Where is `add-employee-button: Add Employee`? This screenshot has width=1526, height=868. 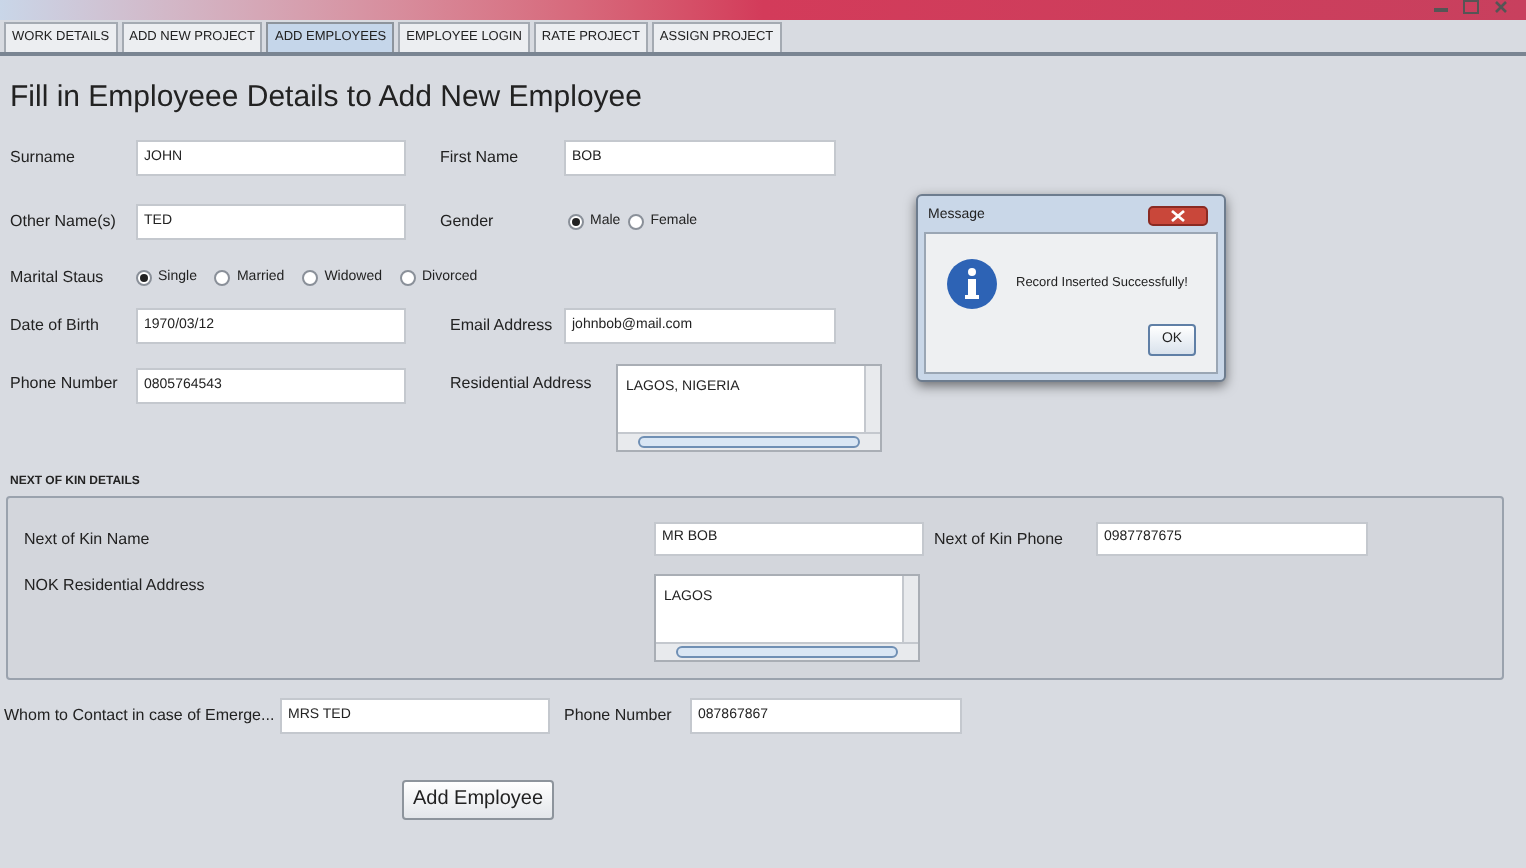 add-employee-button: Add Employee is located at coordinates (478, 799).